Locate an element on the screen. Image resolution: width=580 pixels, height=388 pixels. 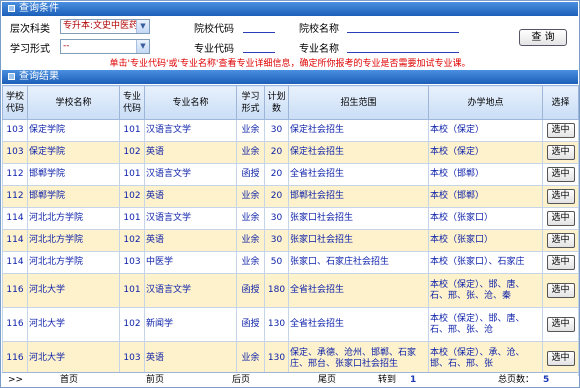
major-name-cell: 新闻学 is located at coordinates (190, 324).